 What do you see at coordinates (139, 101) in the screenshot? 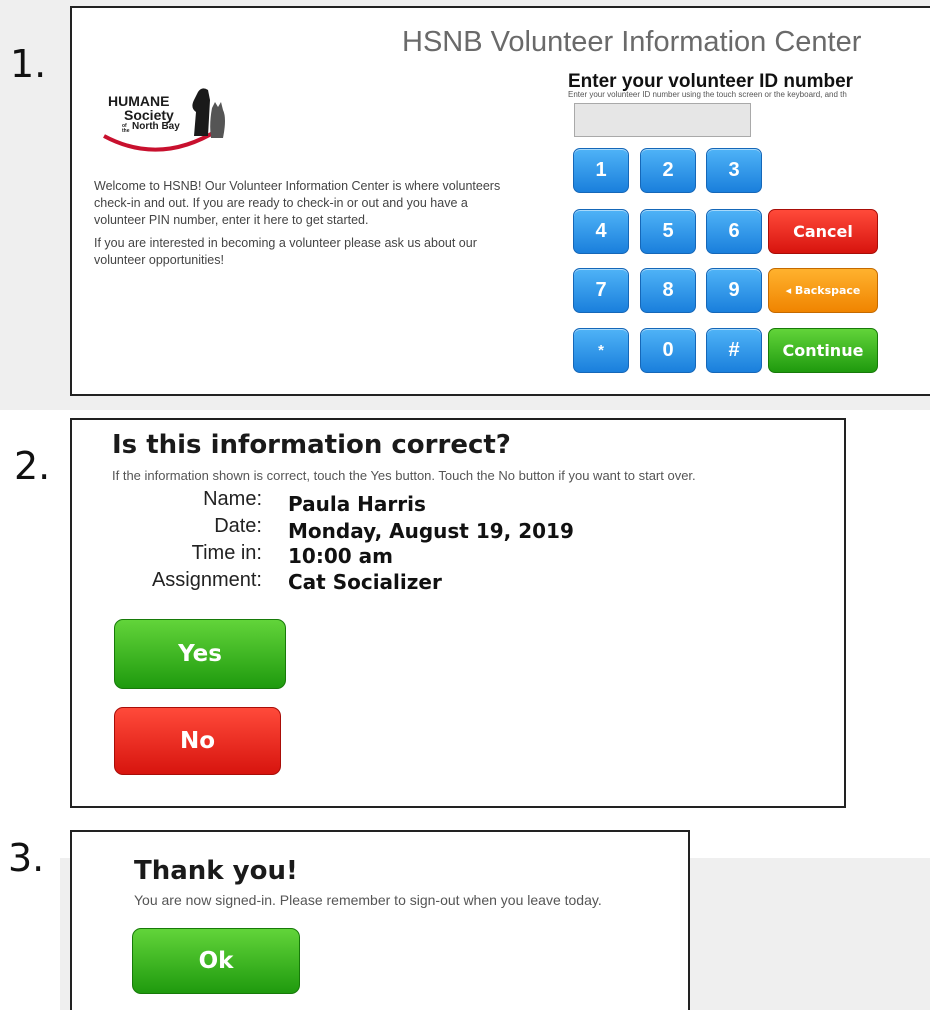
I see `logo-text-humane: HUMANE` at bounding box center [139, 101].